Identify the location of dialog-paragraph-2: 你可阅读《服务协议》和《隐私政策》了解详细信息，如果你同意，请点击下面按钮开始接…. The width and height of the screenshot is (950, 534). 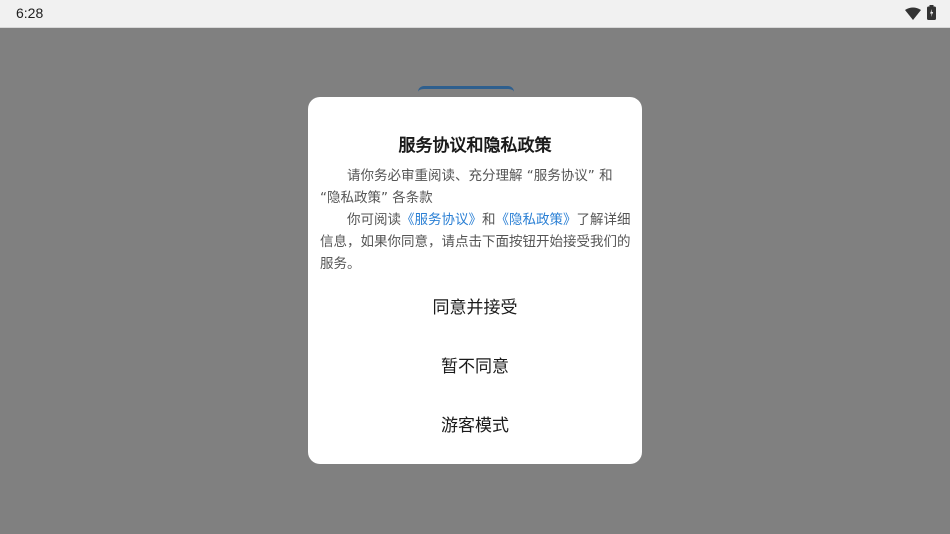
(476, 242).